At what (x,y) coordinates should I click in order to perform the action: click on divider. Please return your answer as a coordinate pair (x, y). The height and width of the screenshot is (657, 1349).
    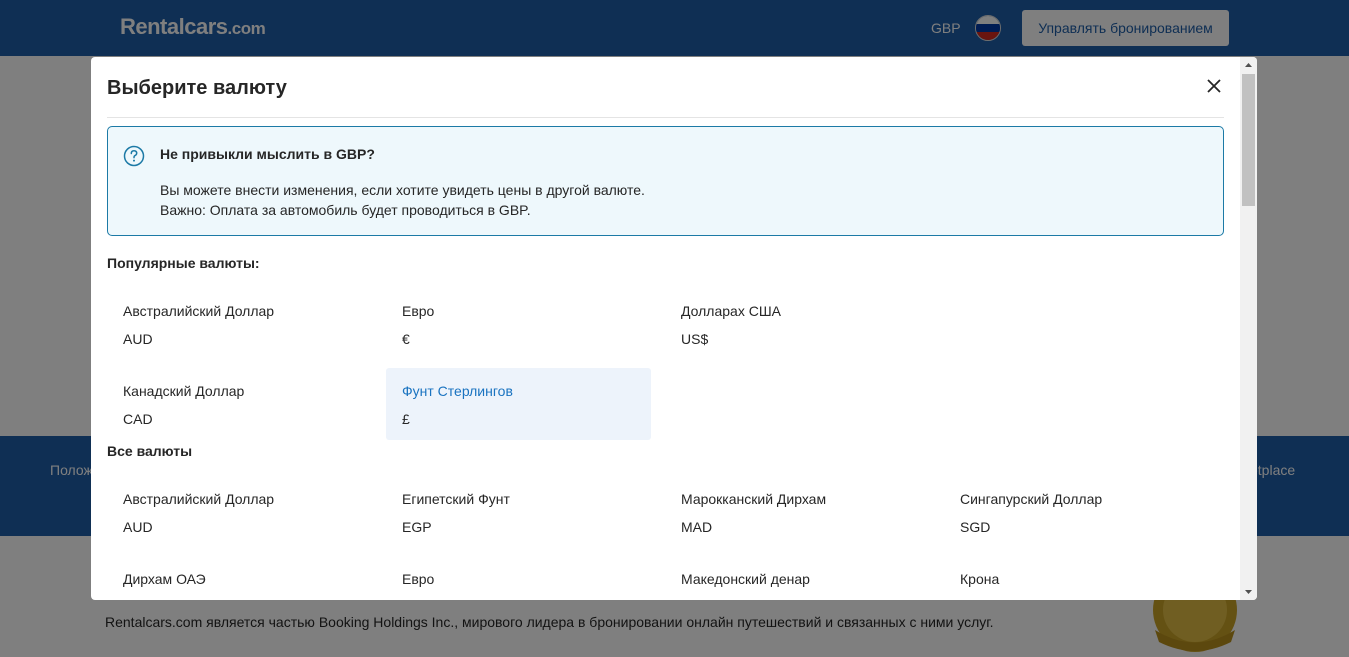
    Looking at the image, I should click on (665, 117).